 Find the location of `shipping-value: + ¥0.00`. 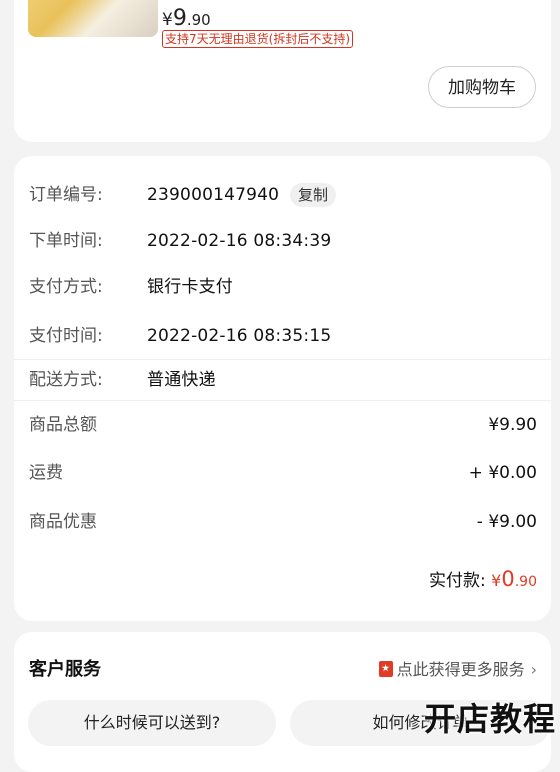

shipping-value: + ¥0.00 is located at coordinates (502, 473).